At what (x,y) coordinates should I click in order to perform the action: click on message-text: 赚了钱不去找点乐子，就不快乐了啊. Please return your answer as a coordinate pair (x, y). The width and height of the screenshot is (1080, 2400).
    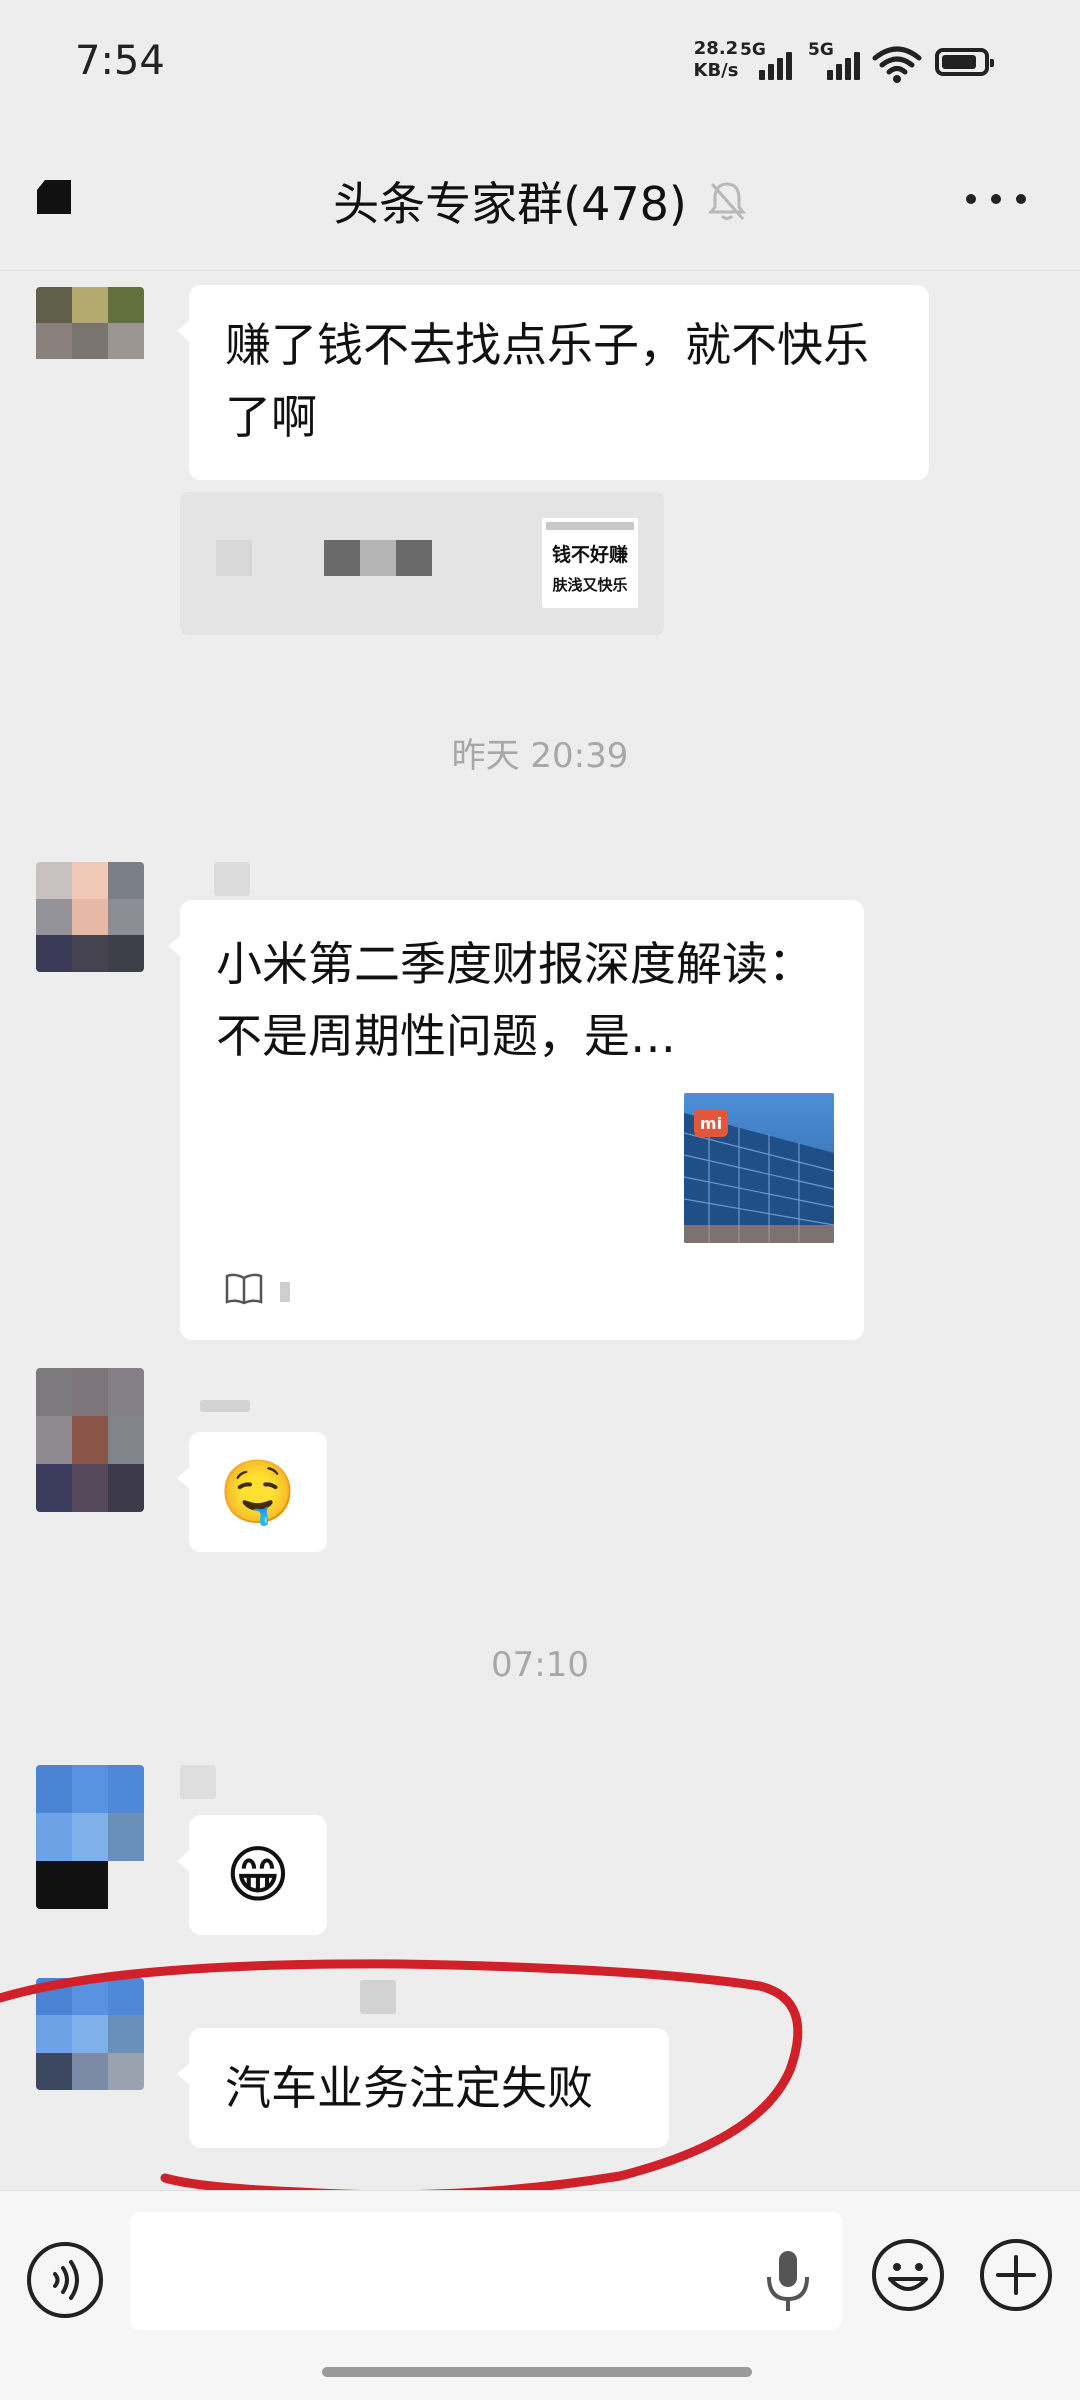
    Looking at the image, I should click on (547, 381).